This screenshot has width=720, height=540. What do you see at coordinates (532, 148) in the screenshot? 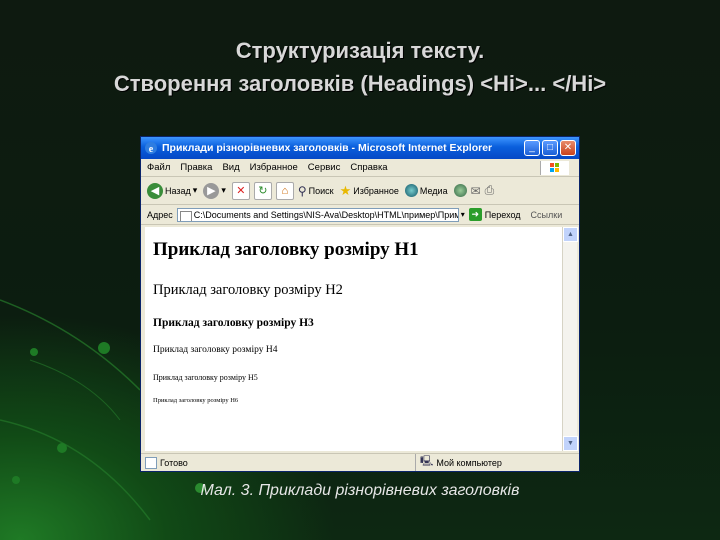
I see `minimize-button: _` at bounding box center [532, 148].